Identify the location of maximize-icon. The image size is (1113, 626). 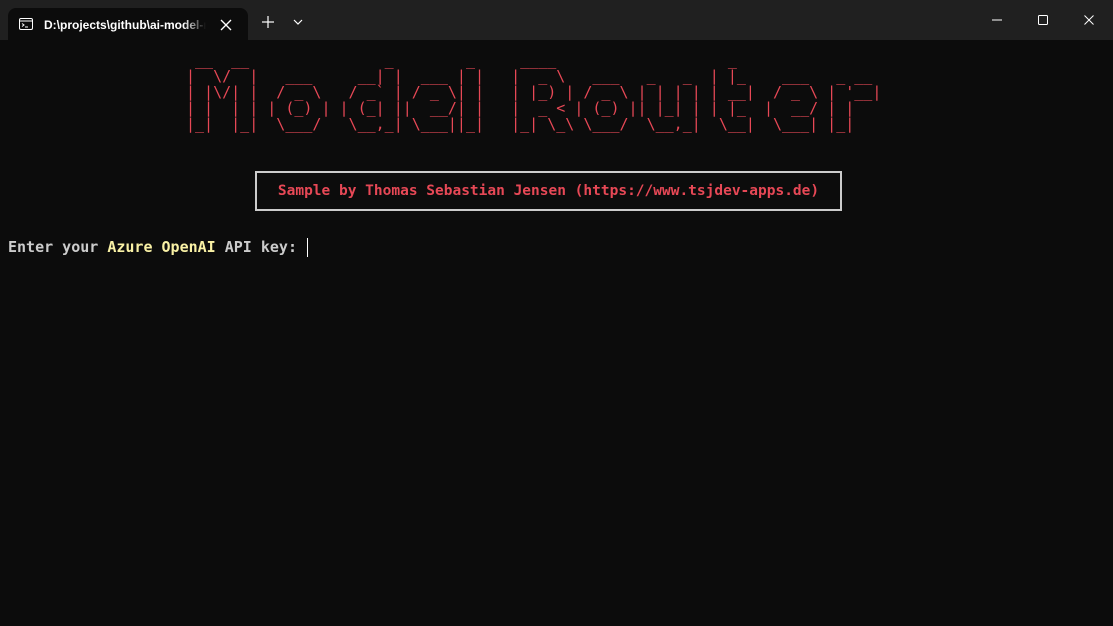
(1043, 20).